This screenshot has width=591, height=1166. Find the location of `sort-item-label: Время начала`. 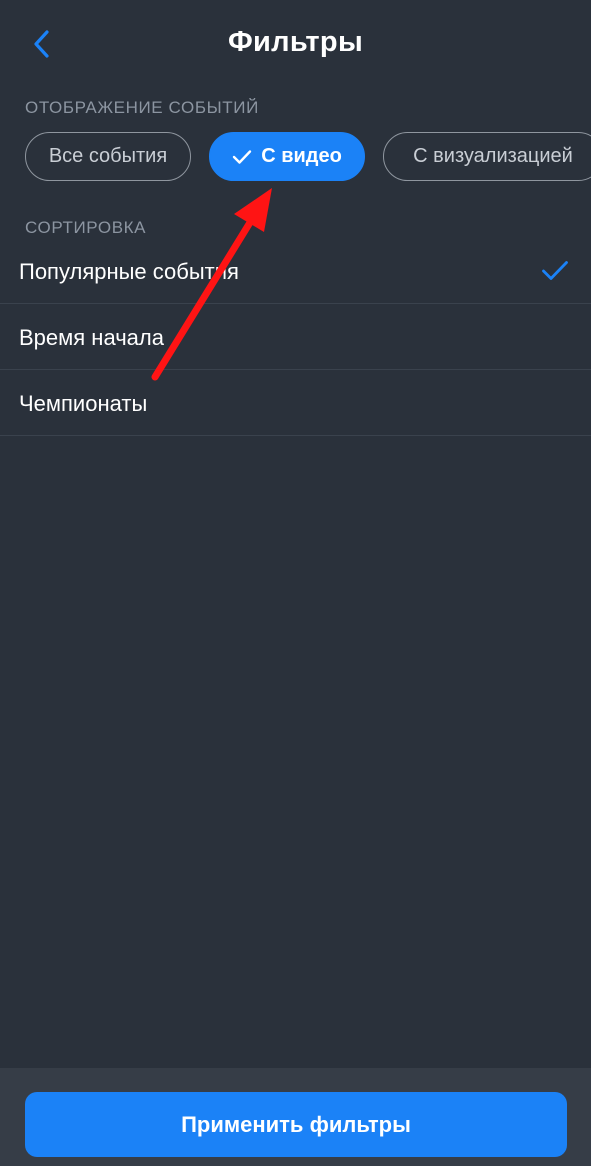

sort-item-label: Время начала is located at coordinates (91, 337).